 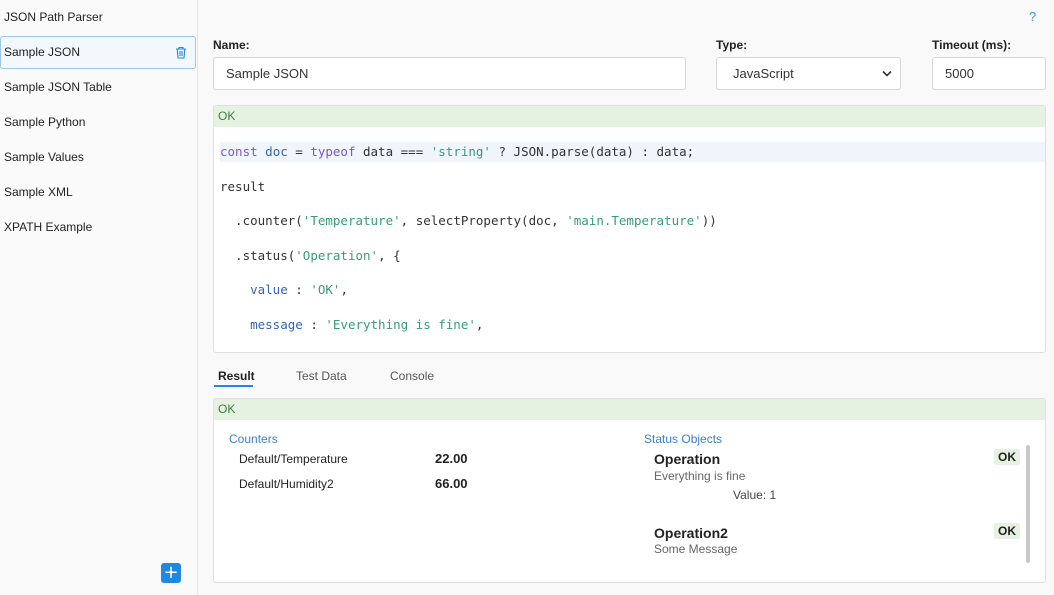 I want to click on chevron-down-icon, so click(x=887, y=73).